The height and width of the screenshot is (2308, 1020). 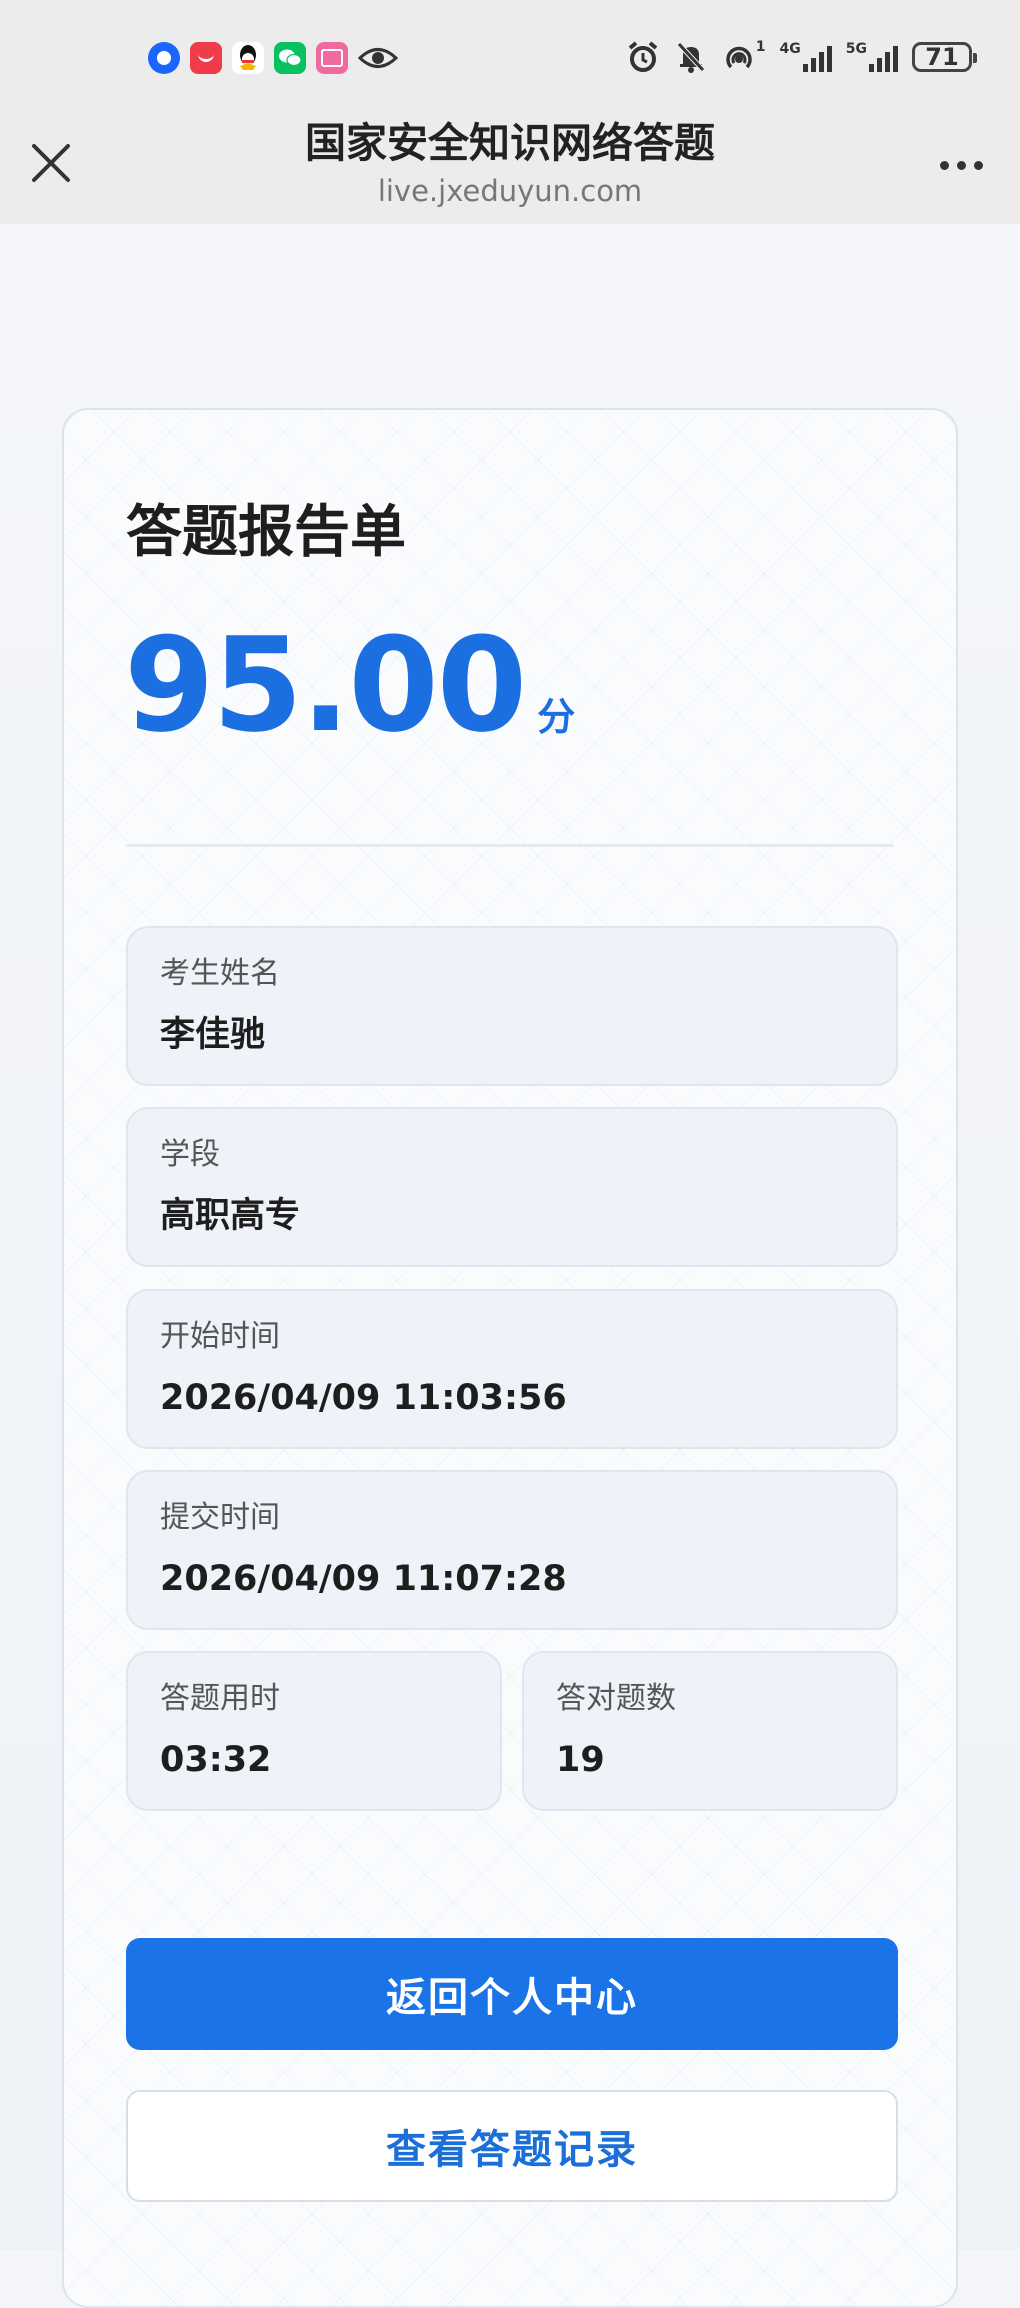 I want to click on battery-indicator: 71, so click(x=944, y=57).